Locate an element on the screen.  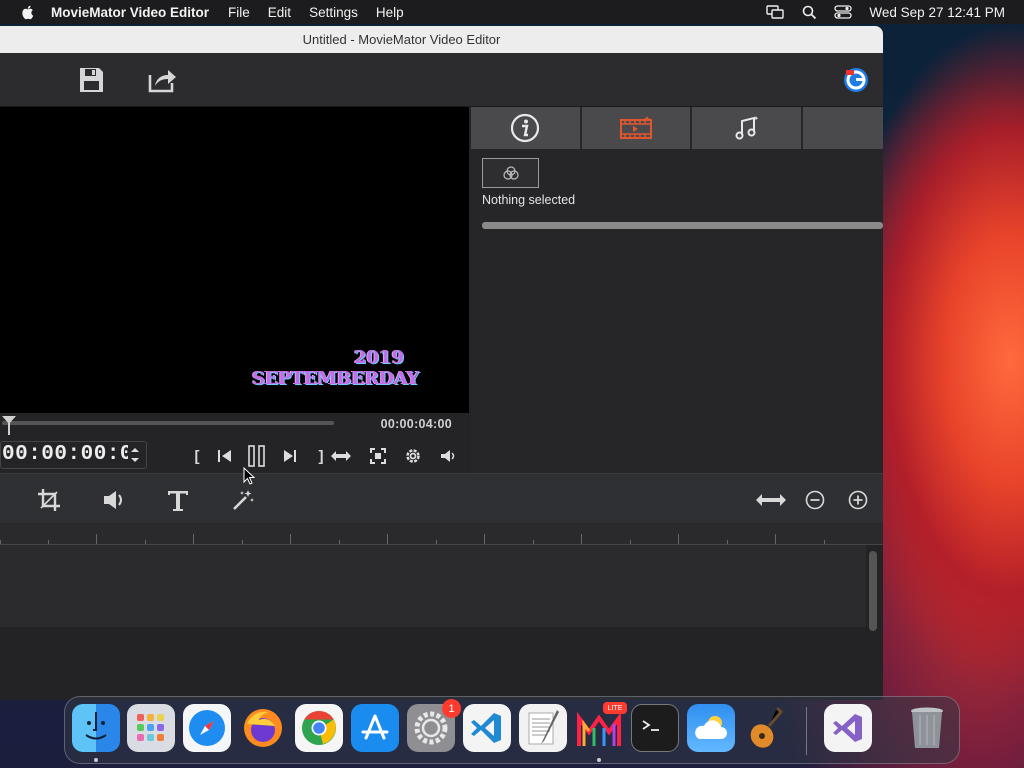
launchpad-icon is located at coordinates (150, 727).